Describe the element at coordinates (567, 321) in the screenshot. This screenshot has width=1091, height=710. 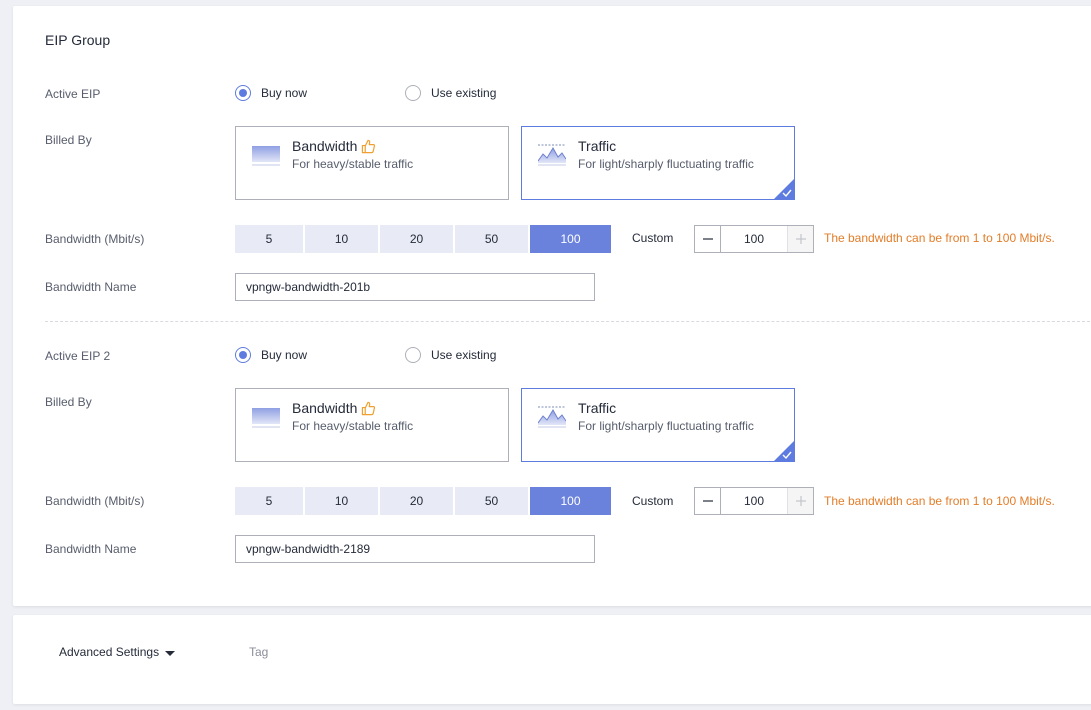
I see `group-divider` at that location.